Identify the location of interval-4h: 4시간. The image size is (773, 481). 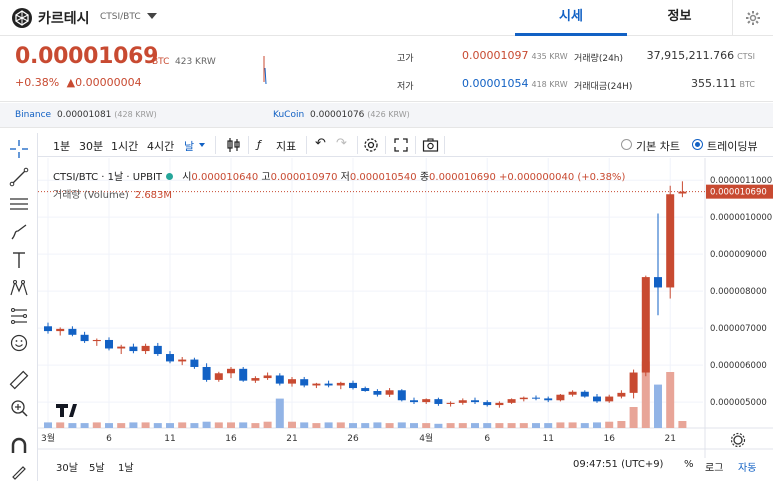
(160, 146).